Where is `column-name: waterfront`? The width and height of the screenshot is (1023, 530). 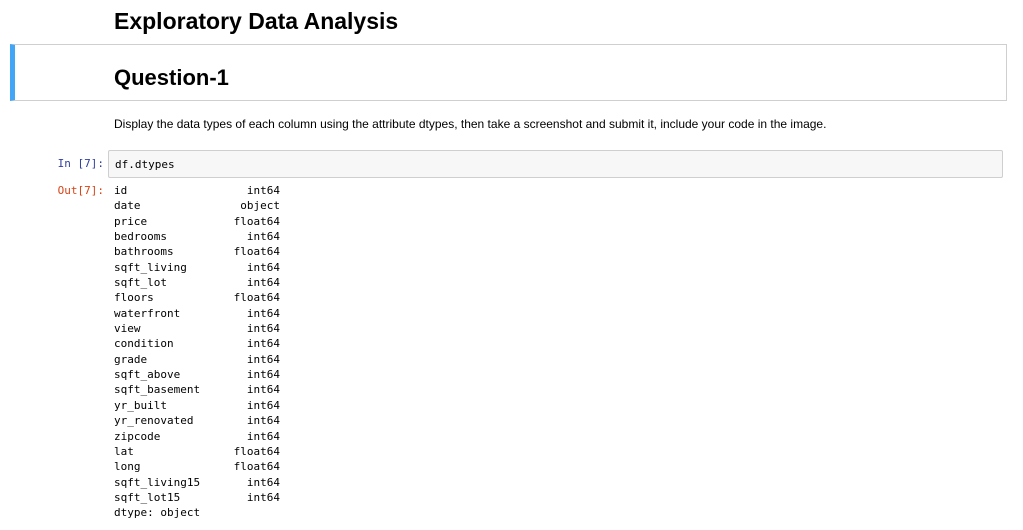 column-name: waterfront is located at coordinates (147, 313).